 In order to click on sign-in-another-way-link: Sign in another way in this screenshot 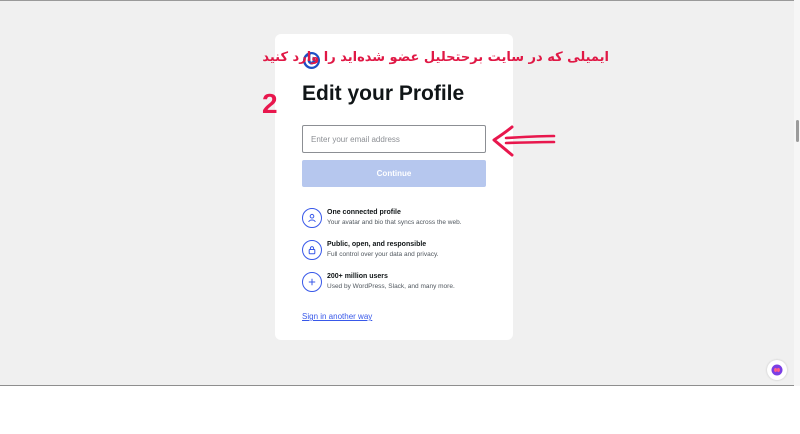, I will do `click(337, 316)`.